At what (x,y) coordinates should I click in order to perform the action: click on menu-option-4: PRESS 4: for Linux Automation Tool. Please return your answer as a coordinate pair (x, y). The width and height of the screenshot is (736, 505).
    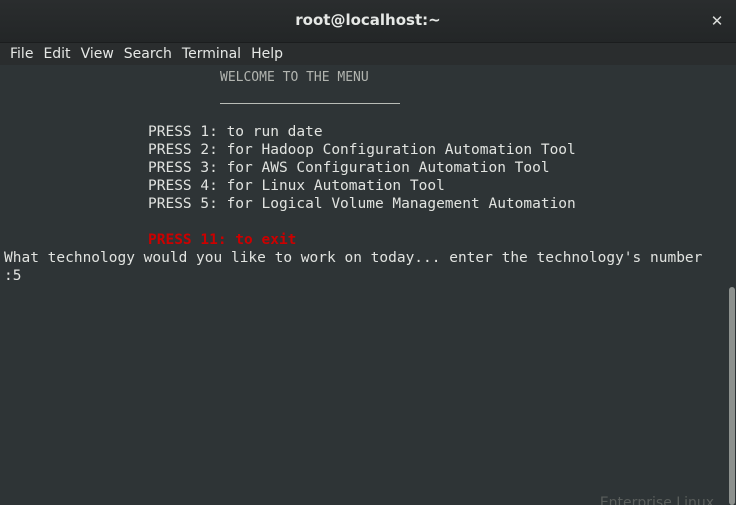
    Looking at the image, I should click on (296, 186).